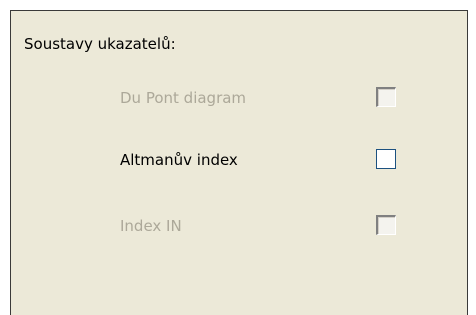  I want to click on index-in-checkbox, so click(386, 225).